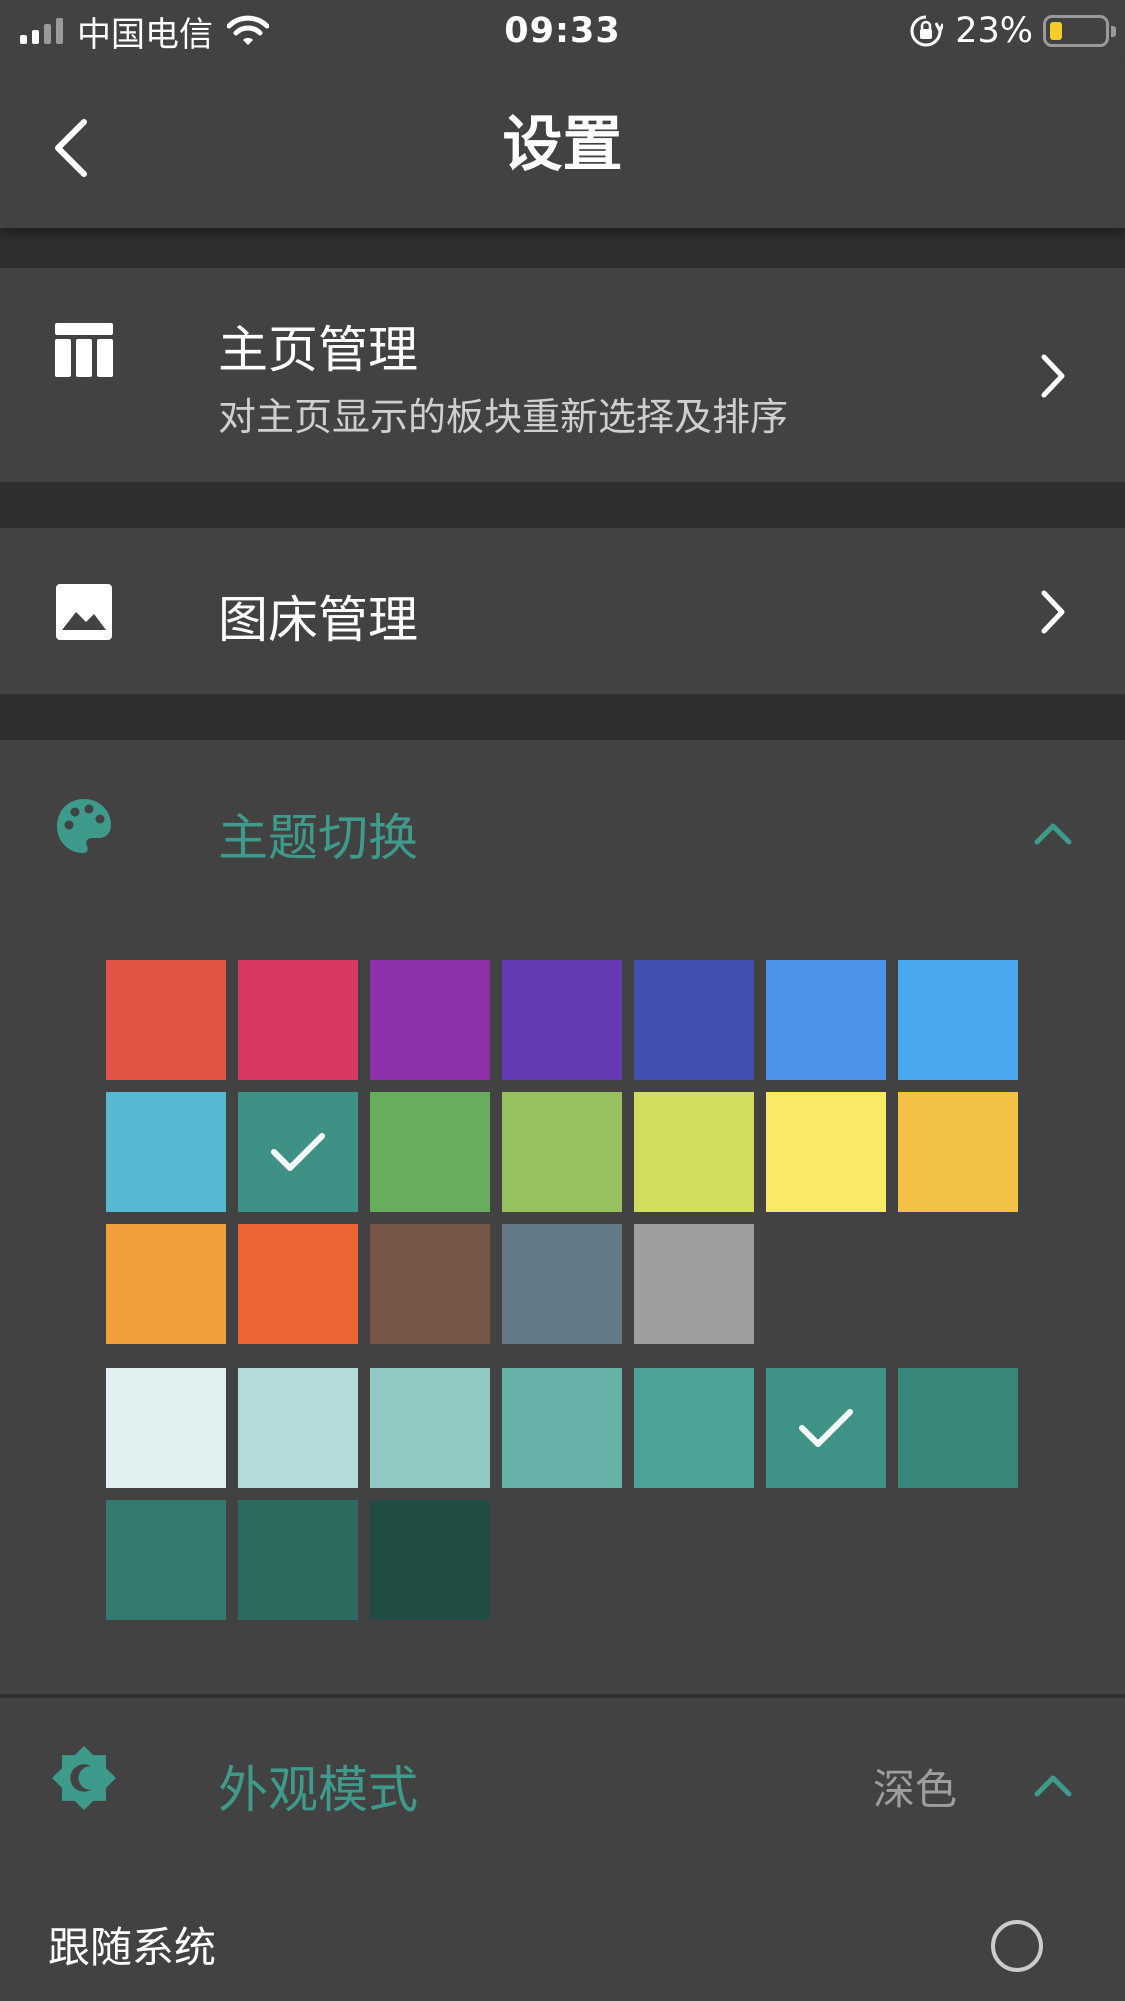 The image size is (1125, 2001). What do you see at coordinates (84, 612) in the screenshot?
I see `image-icon` at bounding box center [84, 612].